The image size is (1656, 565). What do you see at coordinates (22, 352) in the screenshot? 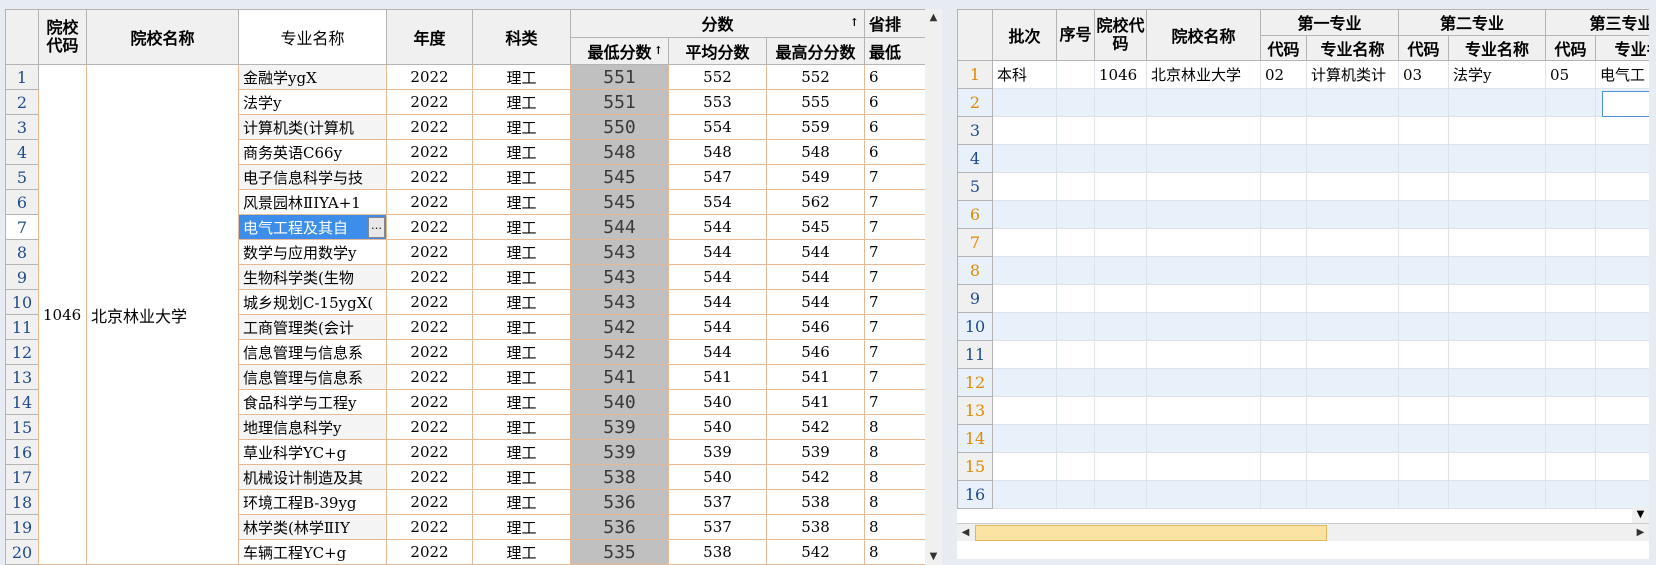
I see `row-number: 12` at bounding box center [22, 352].